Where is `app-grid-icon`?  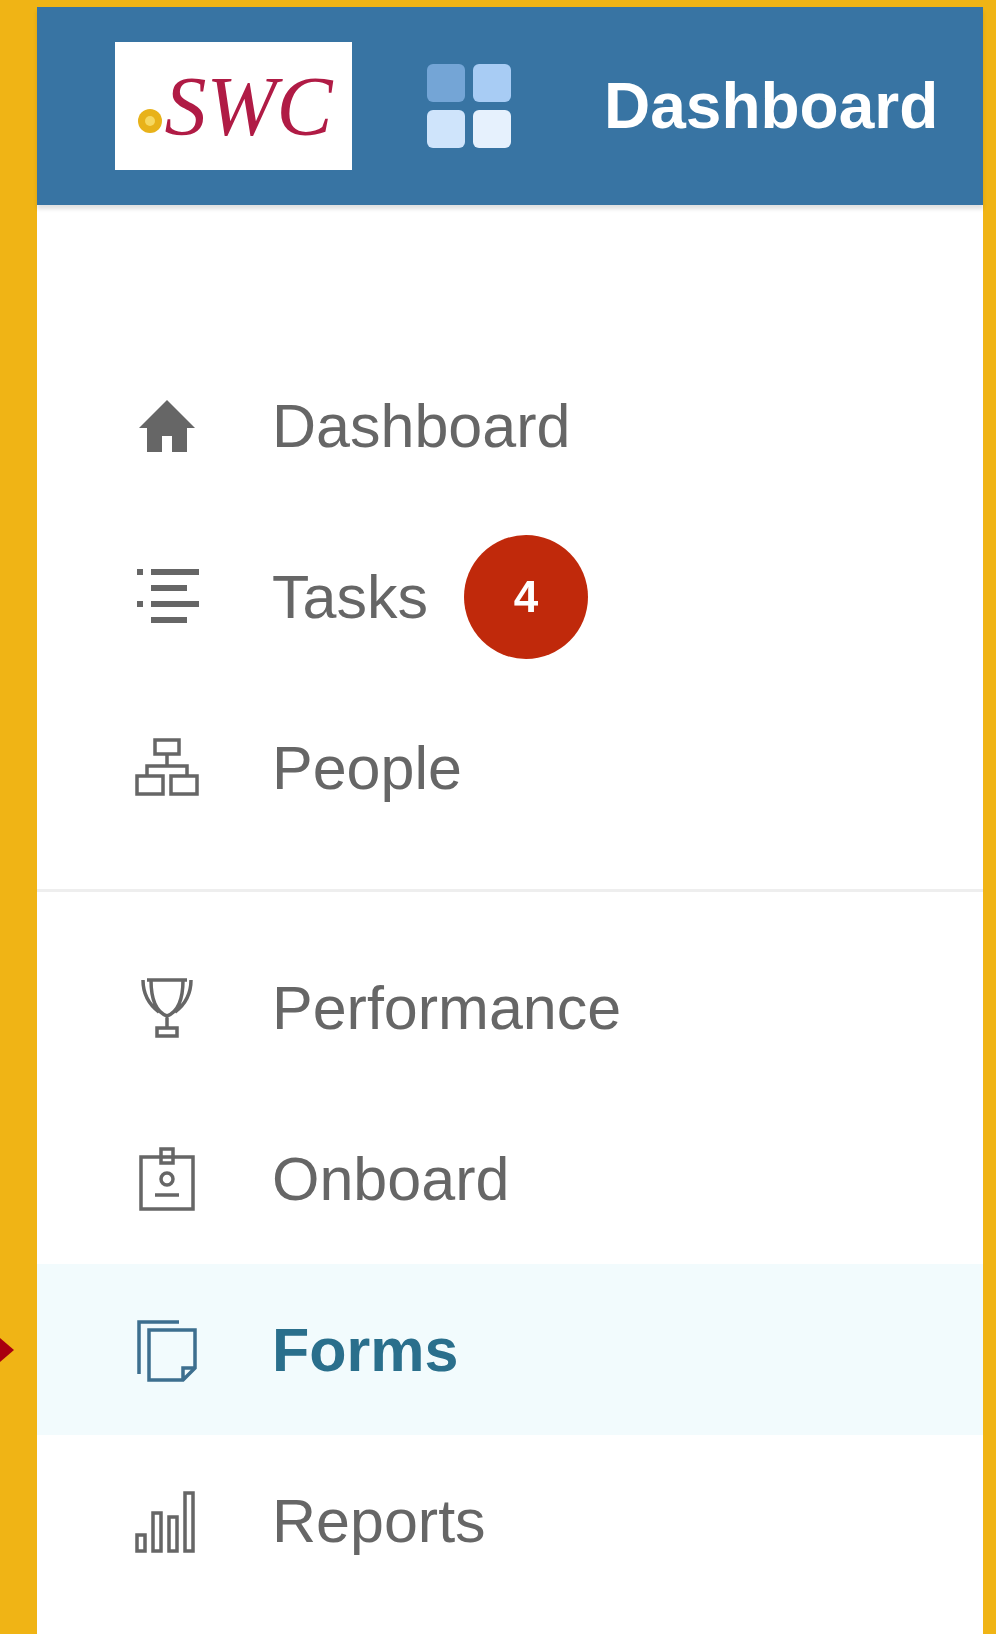 app-grid-icon is located at coordinates (469, 106).